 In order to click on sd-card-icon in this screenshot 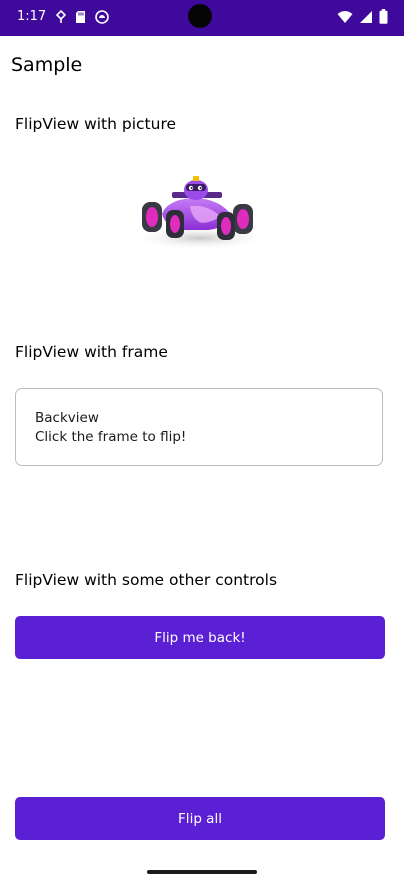, I will do `click(80, 18)`.